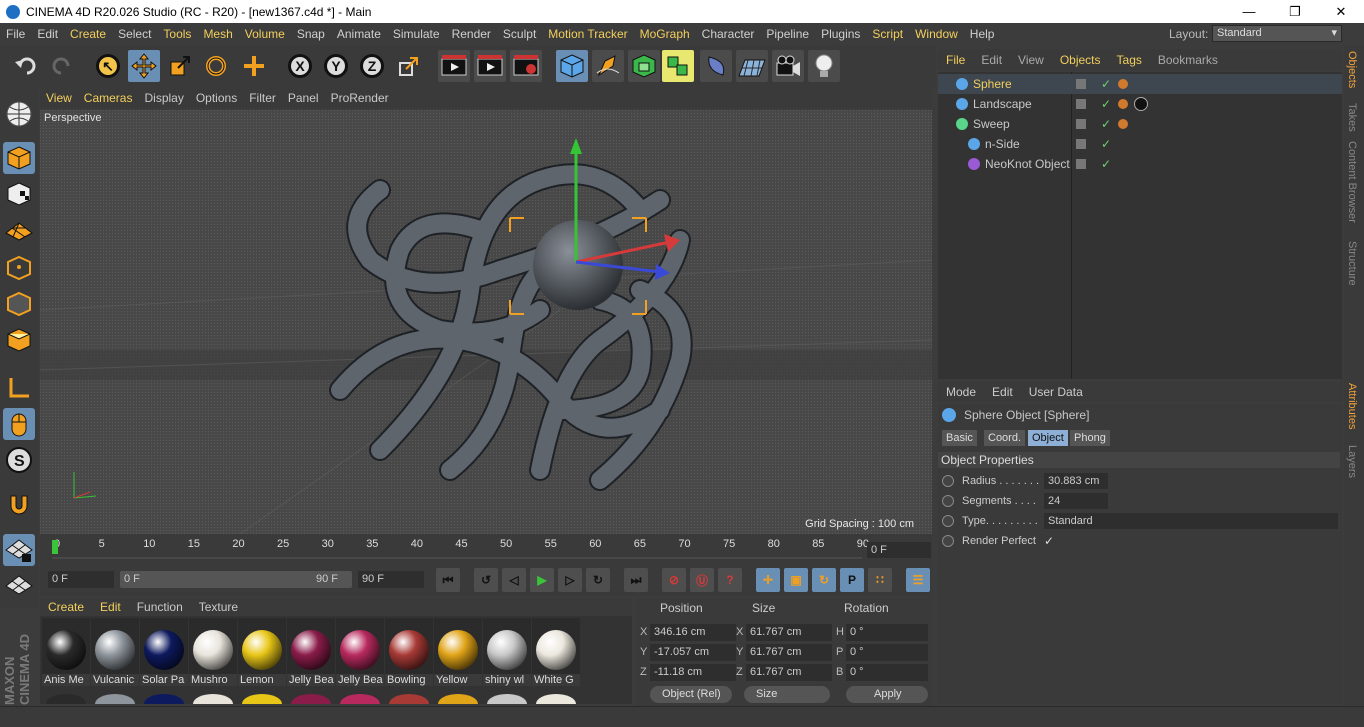 Image resolution: width=1364 pixels, height=727 pixels. Describe the element at coordinates (180, 66) in the screenshot. I see `scale-tool` at that location.